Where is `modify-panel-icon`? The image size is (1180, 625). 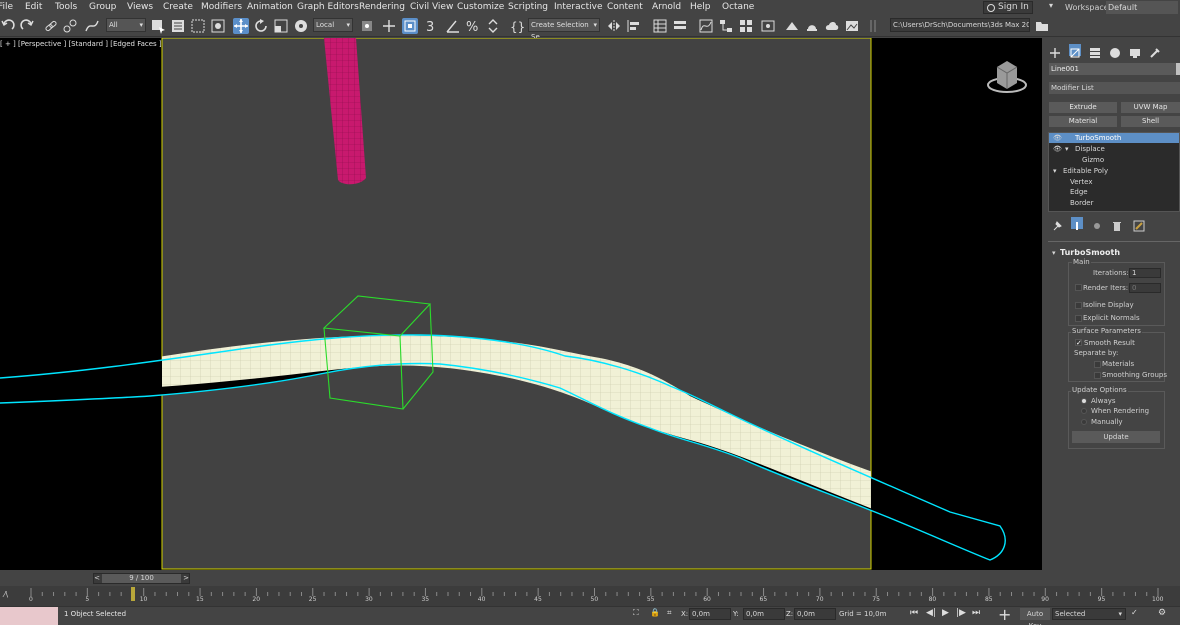 modify-panel-icon is located at coordinates (1075, 51).